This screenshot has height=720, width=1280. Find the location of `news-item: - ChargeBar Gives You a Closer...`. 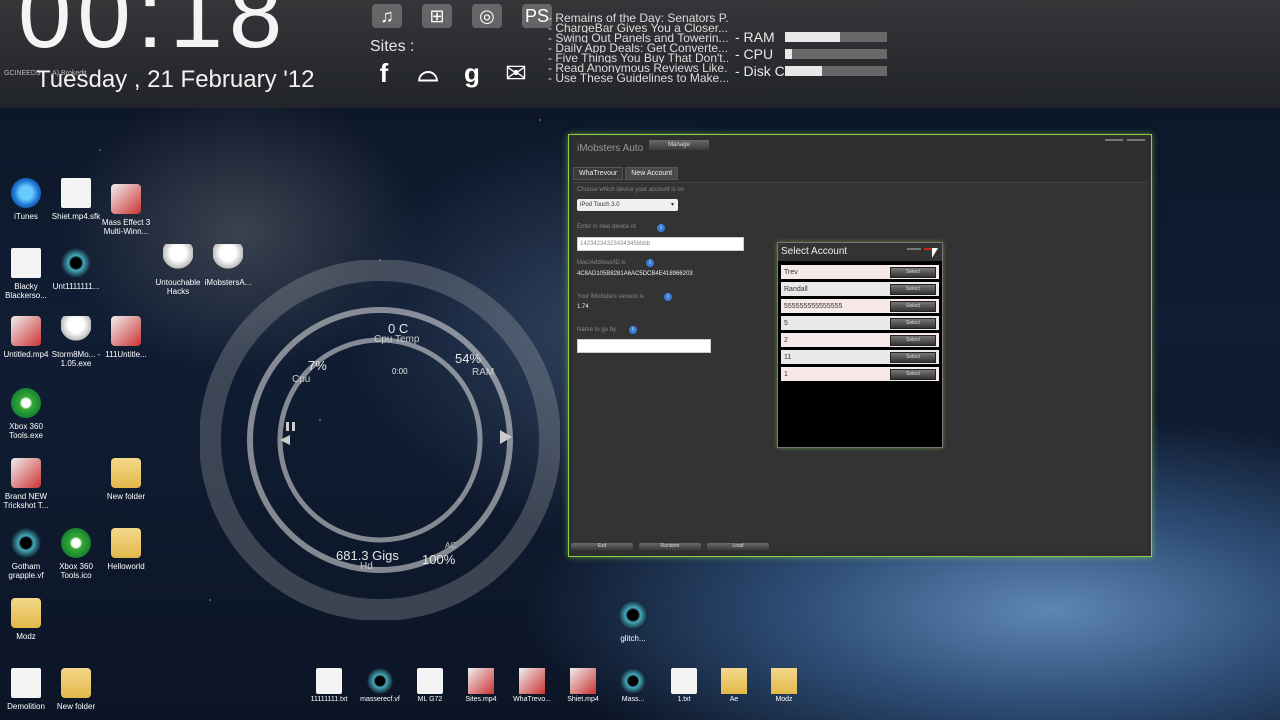

news-item: - ChargeBar Gives You a Closer... is located at coordinates (638, 28).